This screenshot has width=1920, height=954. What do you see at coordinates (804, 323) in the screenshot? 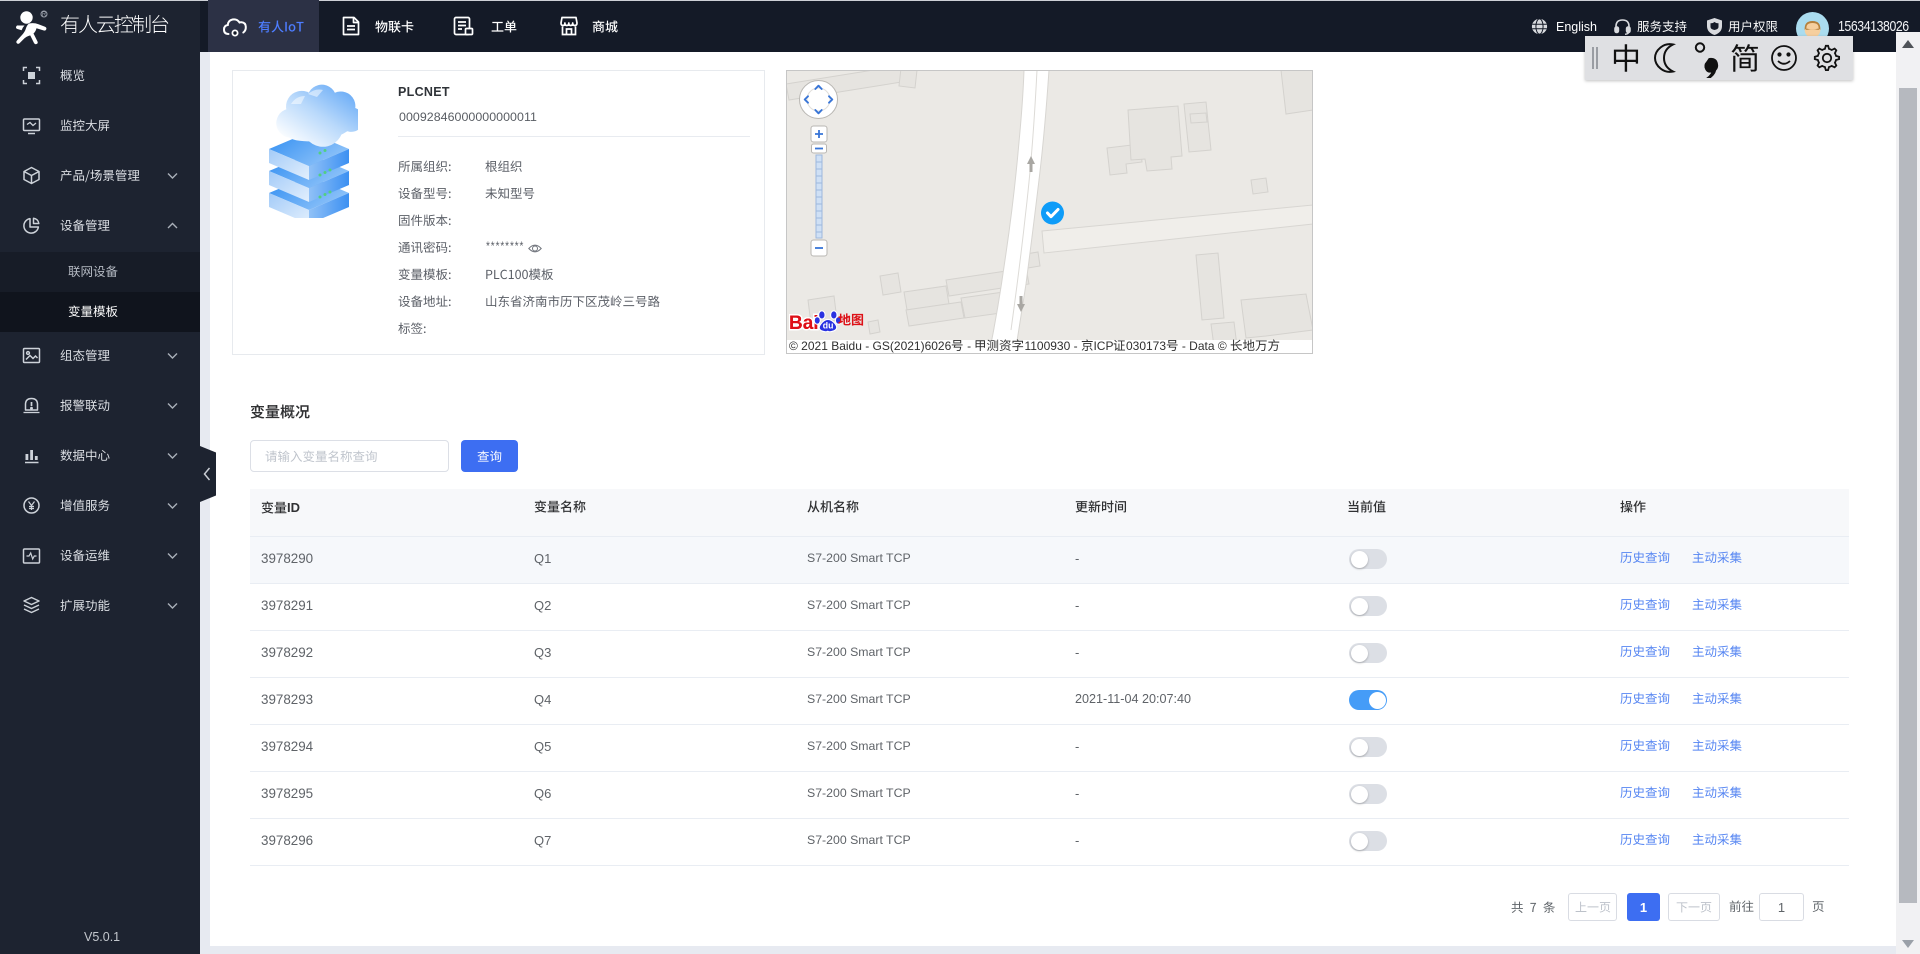
I see `svg-text: Bai` at bounding box center [804, 323].